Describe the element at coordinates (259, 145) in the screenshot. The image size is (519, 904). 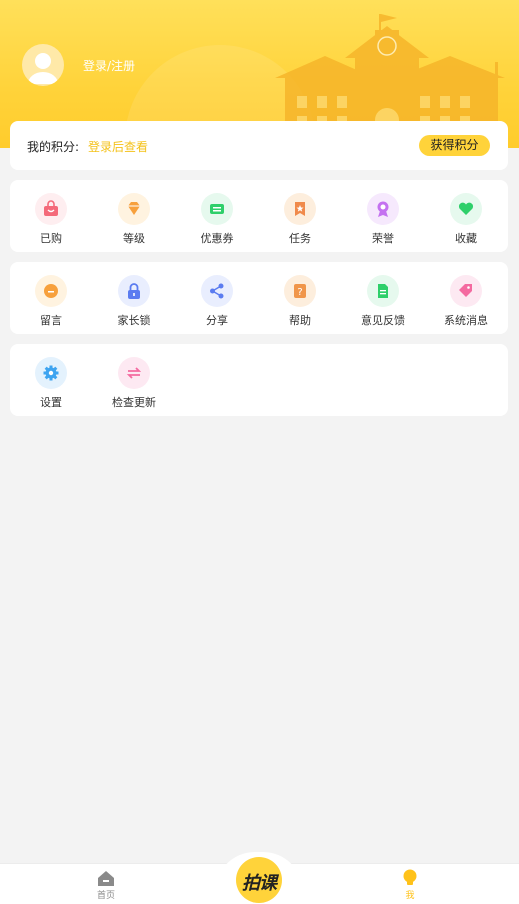
I see `points-card: 我的积分: 登录后查看 获得积分` at that location.